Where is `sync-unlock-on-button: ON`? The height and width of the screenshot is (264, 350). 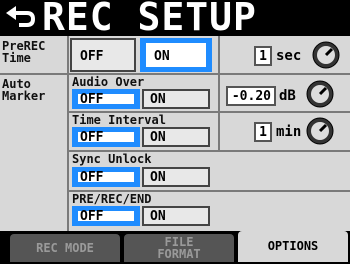 sync-unlock-on-button: ON is located at coordinates (176, 177).